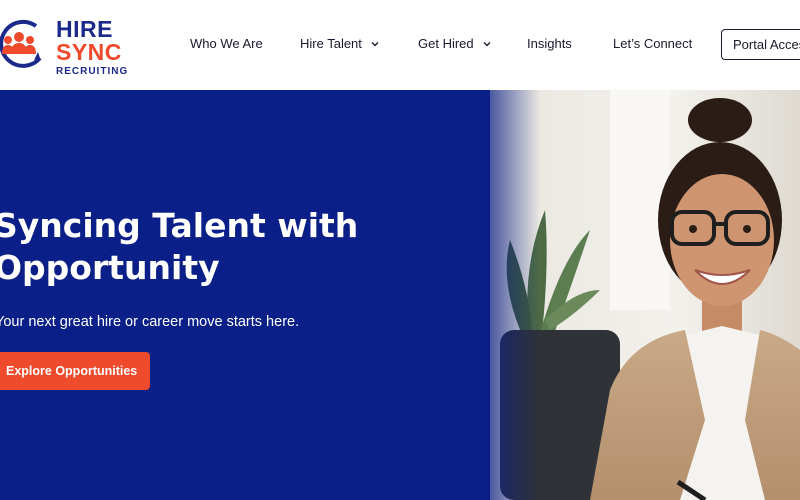  What do you see at coordinates (84, 29) in the screenshot?
I see `logo-word-hire: HIRE` at bounding box center [84, 29].